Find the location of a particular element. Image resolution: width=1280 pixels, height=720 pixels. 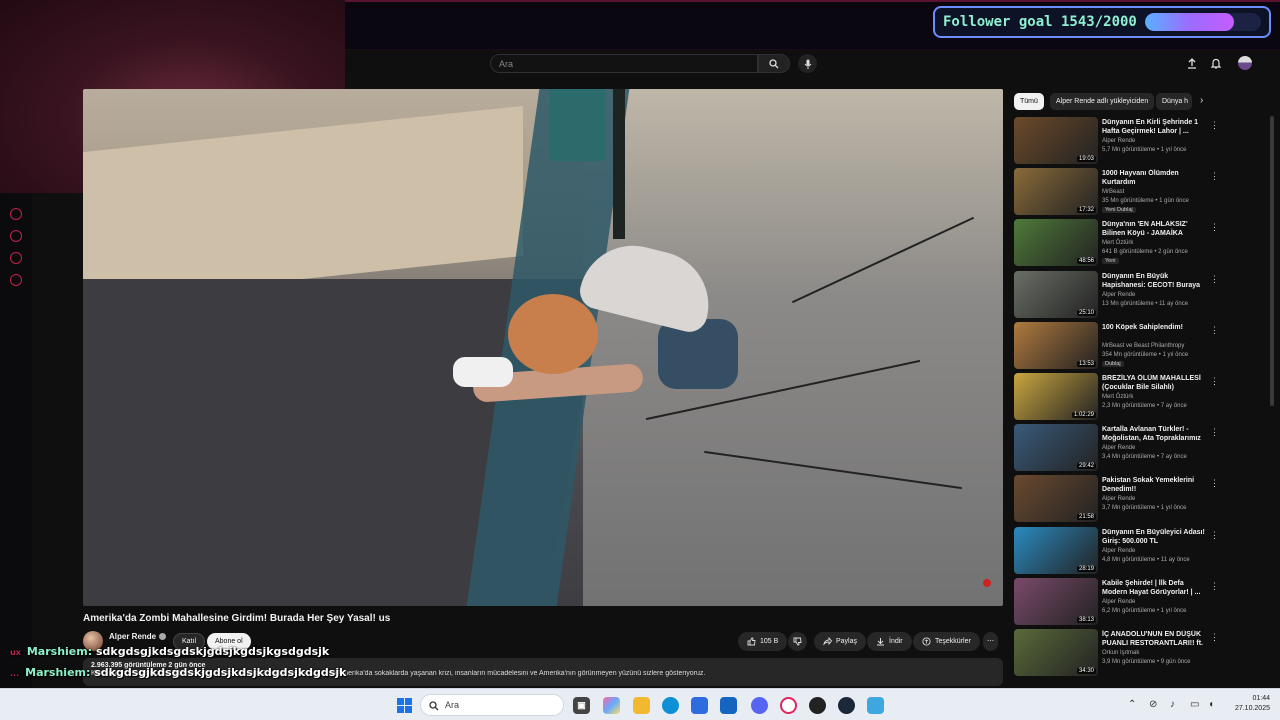

video-thumbnail: 29:42 is located at coordinates (1056, 448).